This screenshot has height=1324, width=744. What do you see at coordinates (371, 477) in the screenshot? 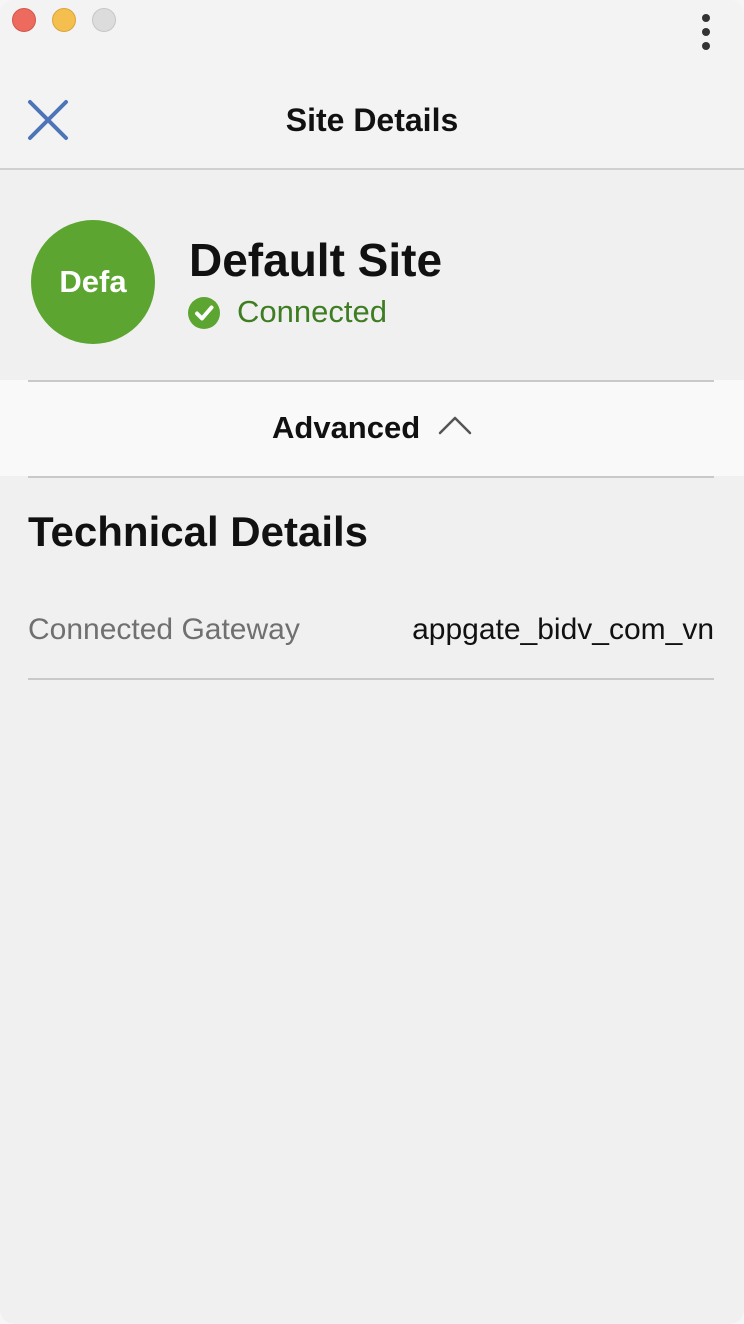
I see `advanced-bottom-divider` at bounding box center [371, 477].